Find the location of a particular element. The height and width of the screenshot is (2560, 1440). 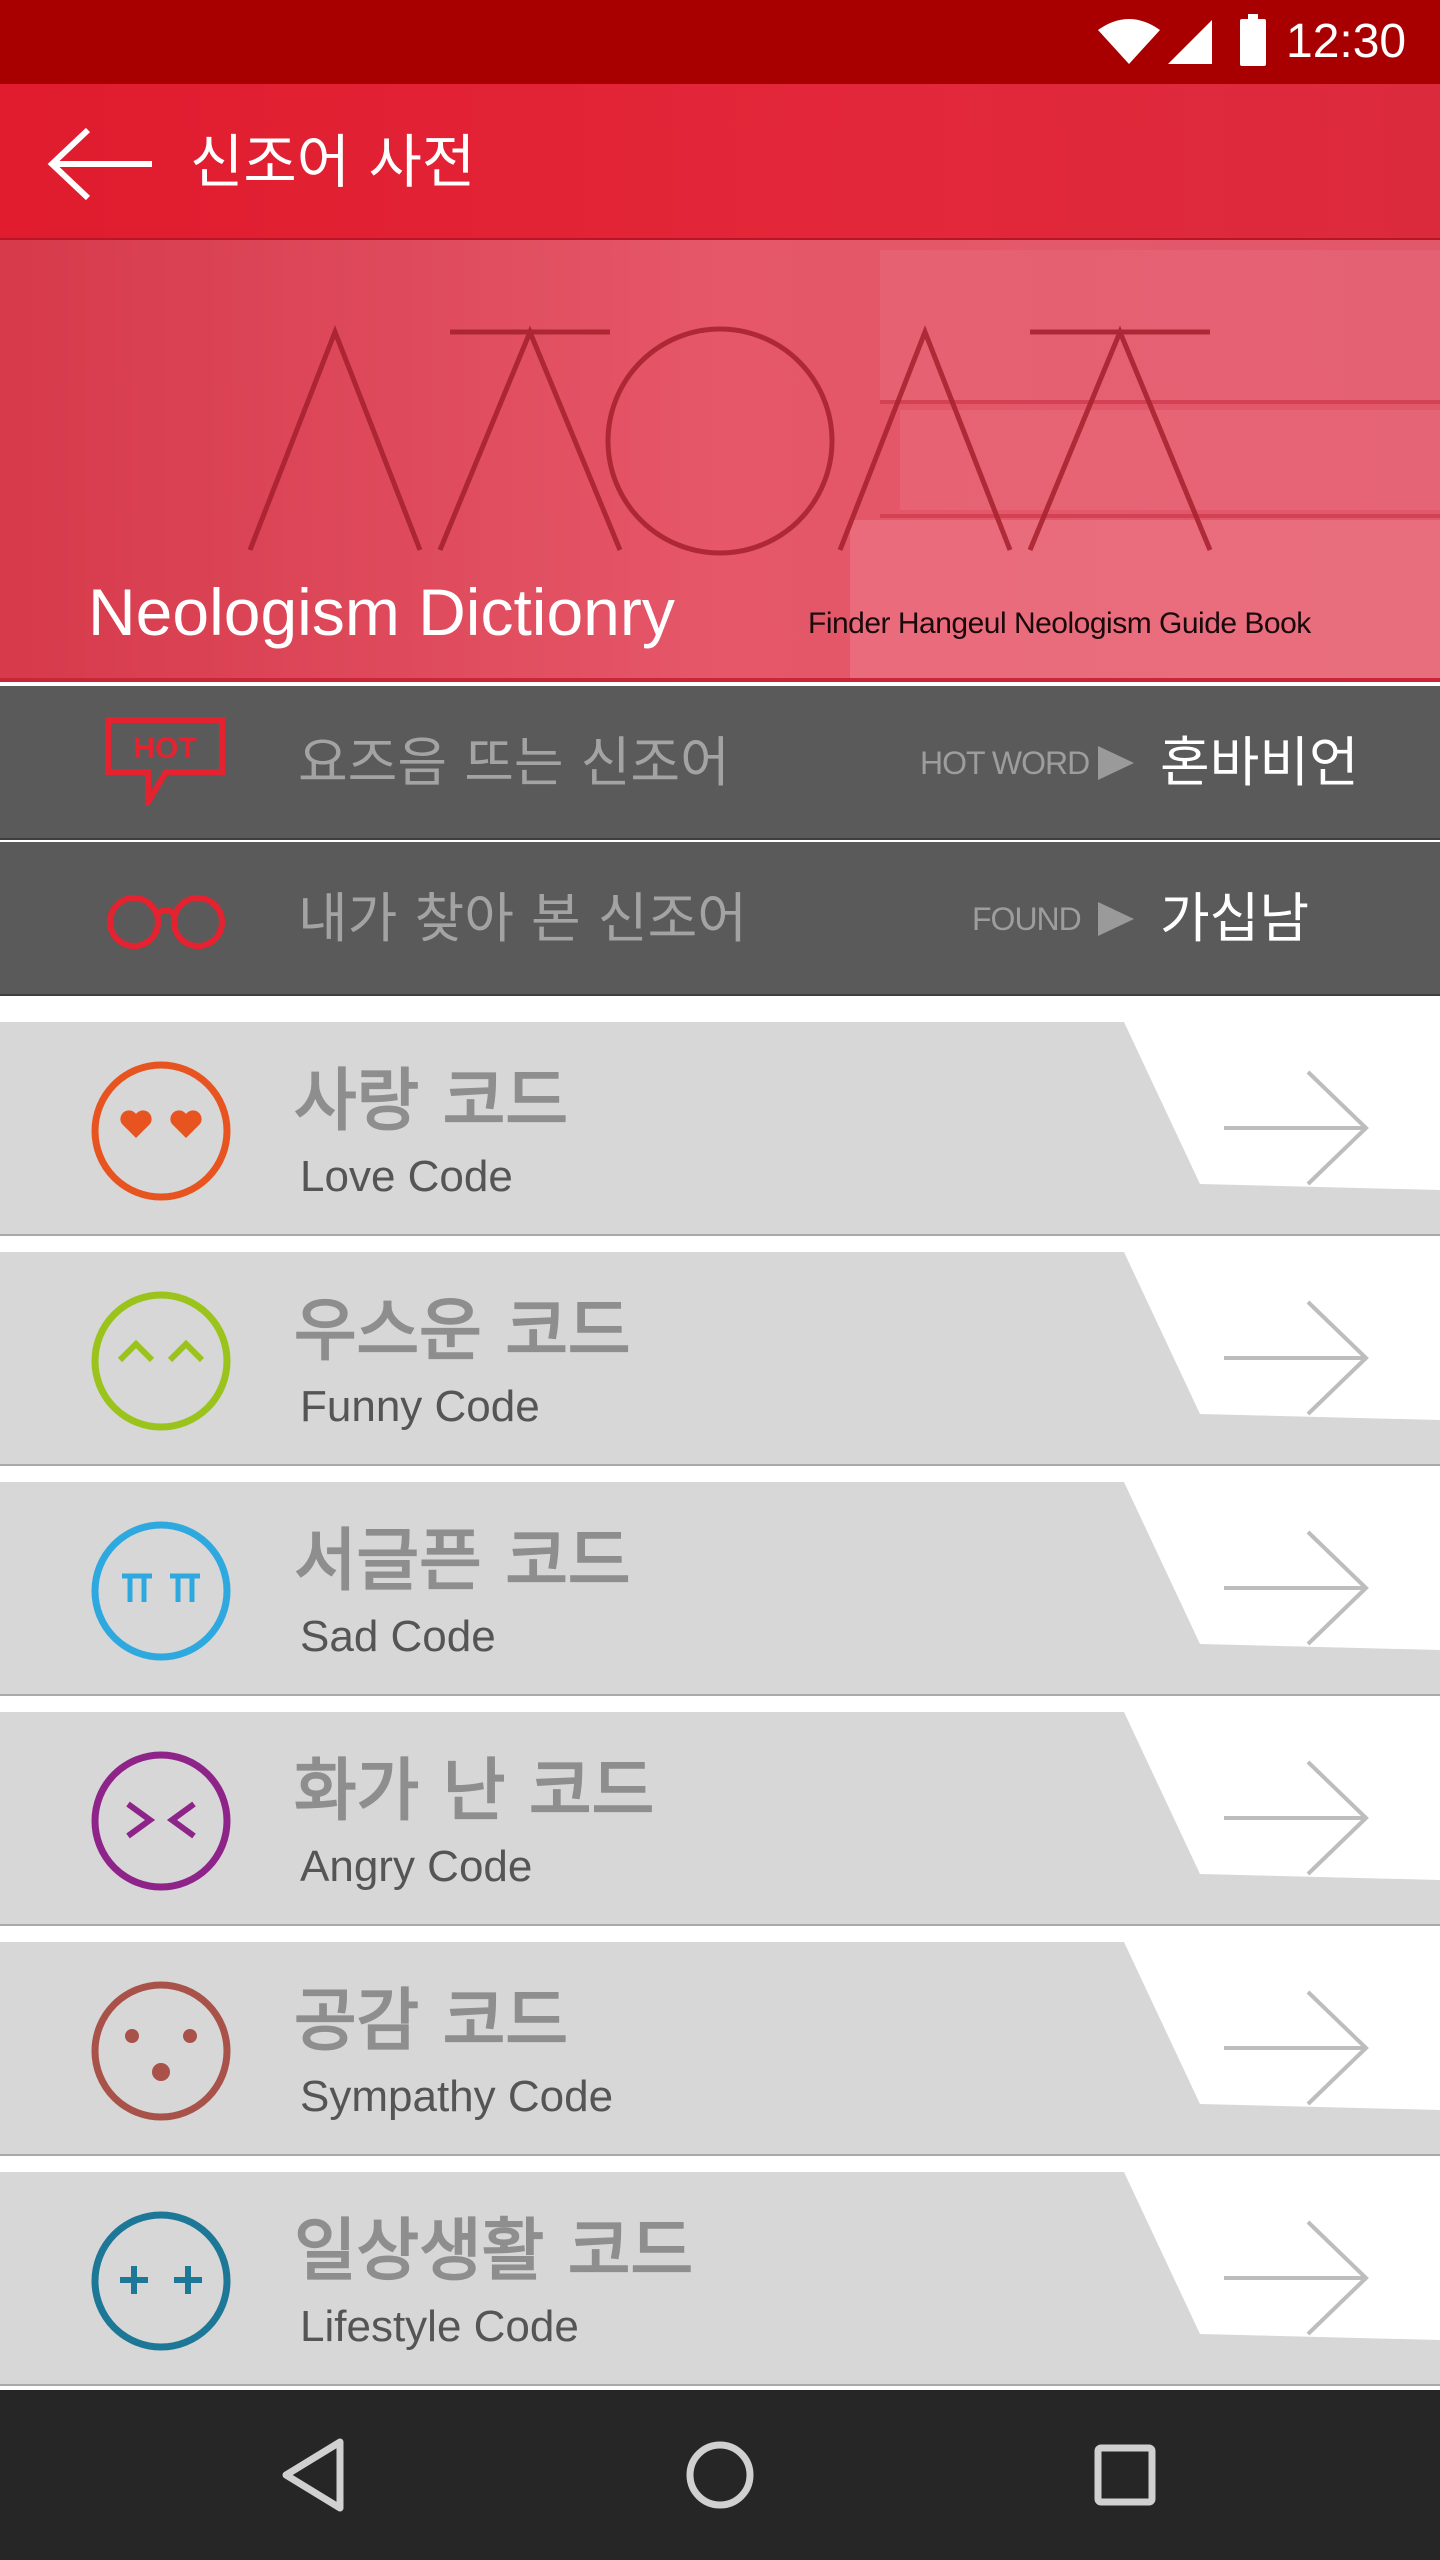

page-title: 신조어 사전 is located at coordinates (333, 162).